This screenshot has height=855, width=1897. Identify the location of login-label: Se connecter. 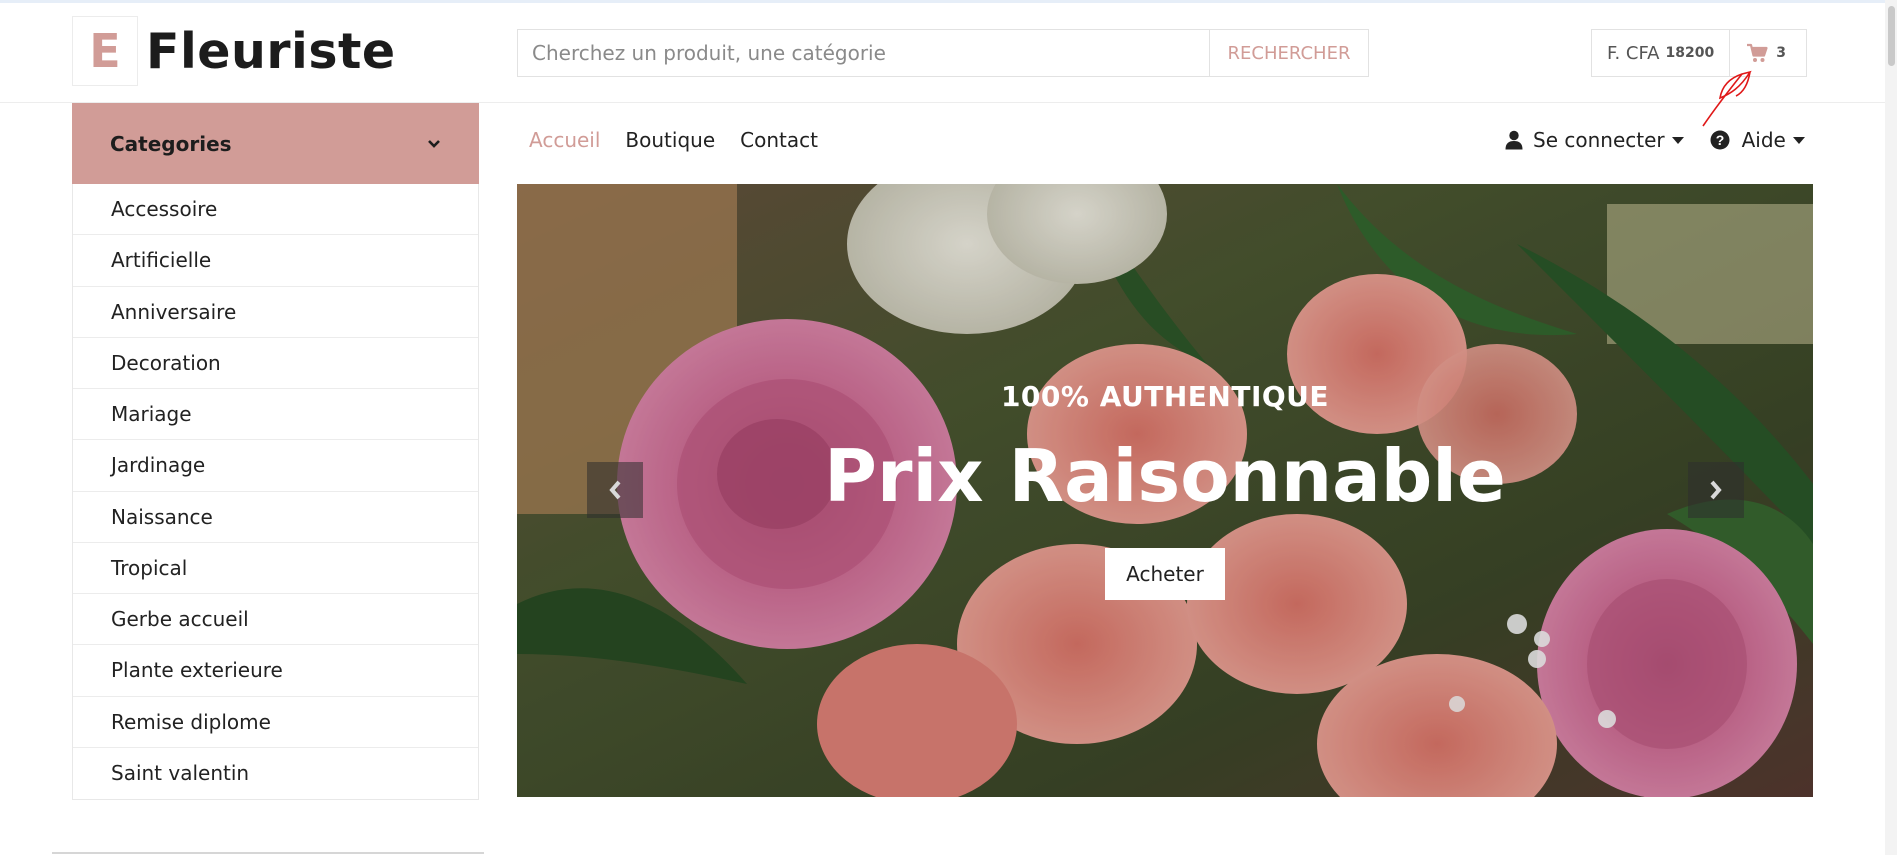
(1599, 140).